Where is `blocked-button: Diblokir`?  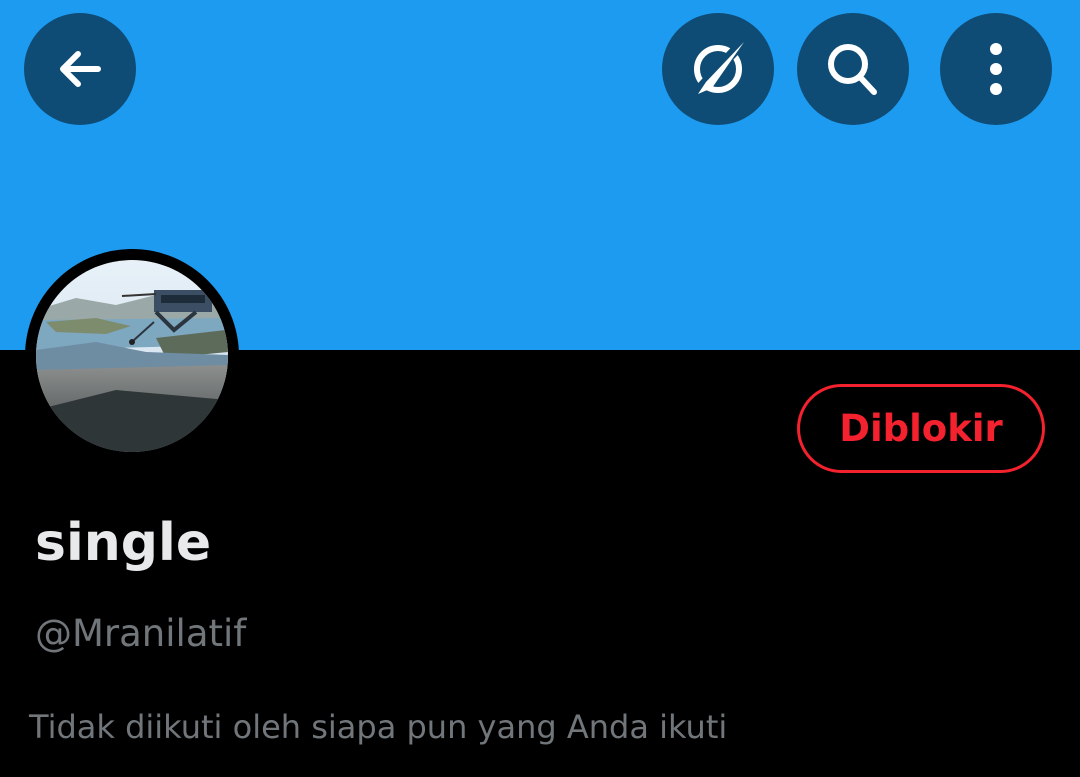
blocked-button: Diblokir is located at coordinates (921, 428).